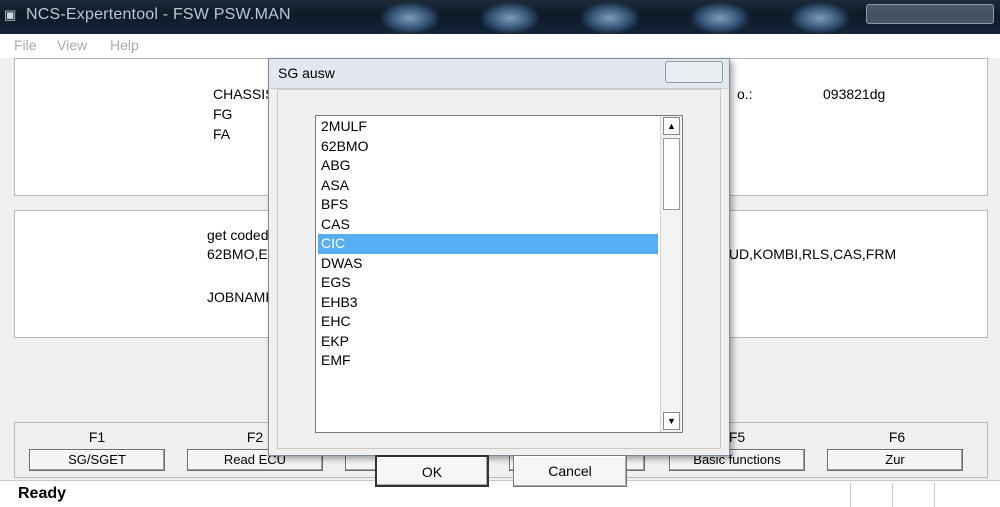  Describe the element at coordinates (242, 254) in the screenshot. I see `coded-modules-left: 62BMO,EK` at that location.